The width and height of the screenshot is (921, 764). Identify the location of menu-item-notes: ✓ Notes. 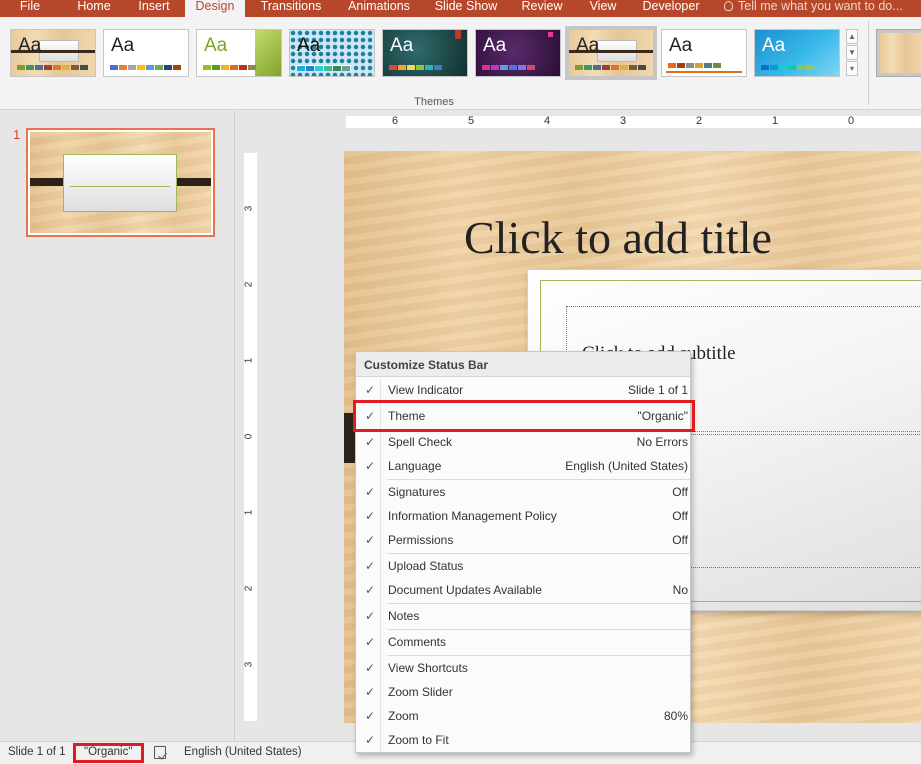
(523, 616).